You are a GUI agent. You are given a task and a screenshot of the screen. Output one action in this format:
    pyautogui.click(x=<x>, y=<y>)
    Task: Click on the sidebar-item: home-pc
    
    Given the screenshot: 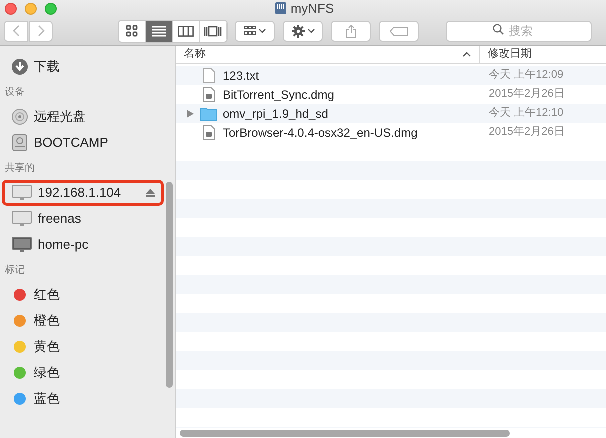 What is the action you would take?
    pyautogui.click(x=83, y=245)
    